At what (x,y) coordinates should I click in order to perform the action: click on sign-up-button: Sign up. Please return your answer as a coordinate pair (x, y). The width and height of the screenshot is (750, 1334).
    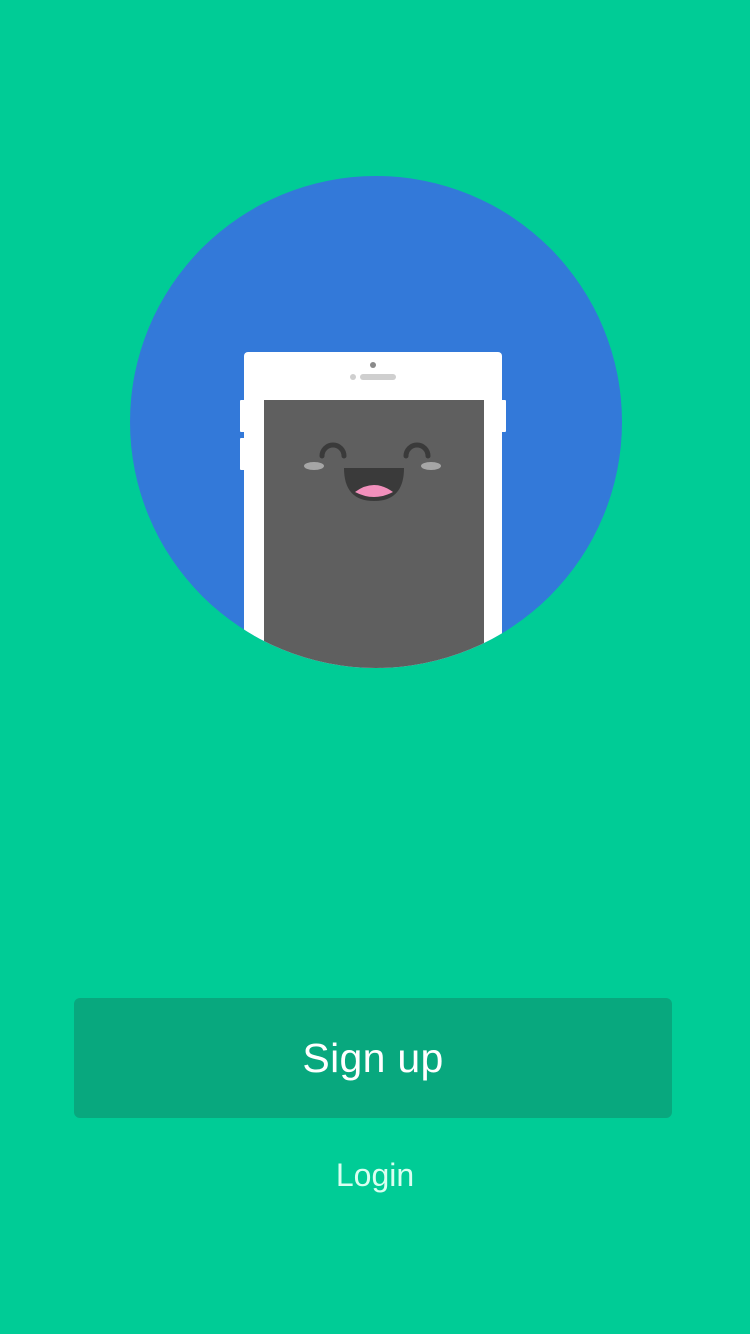
    Looking at the image, I should click on (373, 1058).